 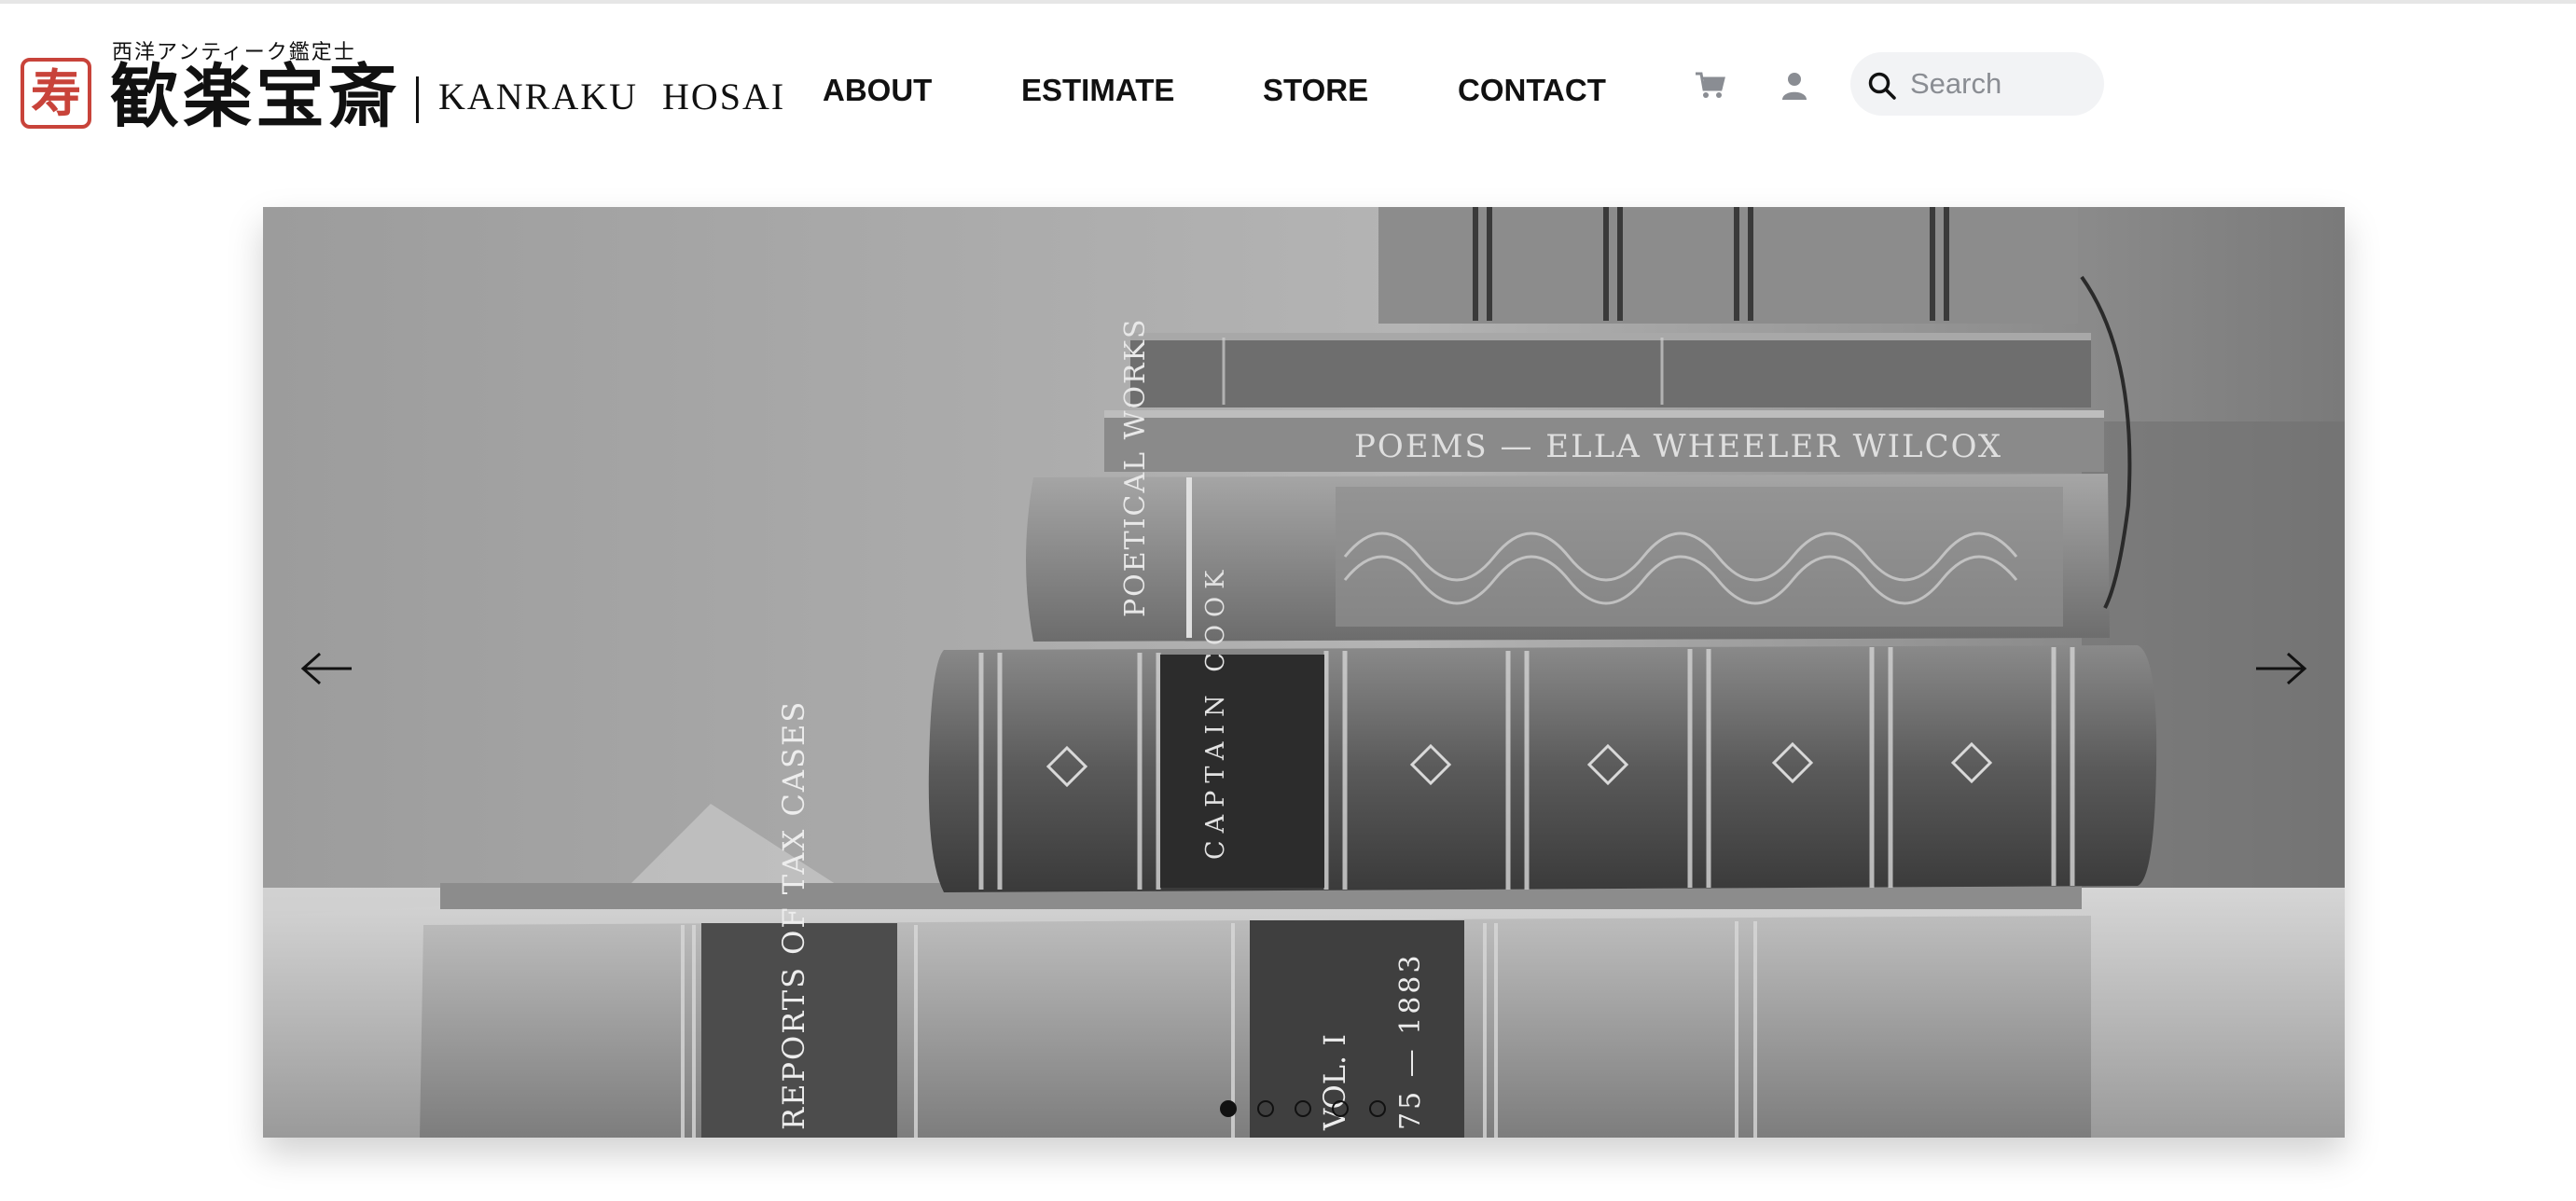 What do you see at coordinates (1882, 86) in the screenshot?
I see `search-icon` at bounding box center [1882, 86].